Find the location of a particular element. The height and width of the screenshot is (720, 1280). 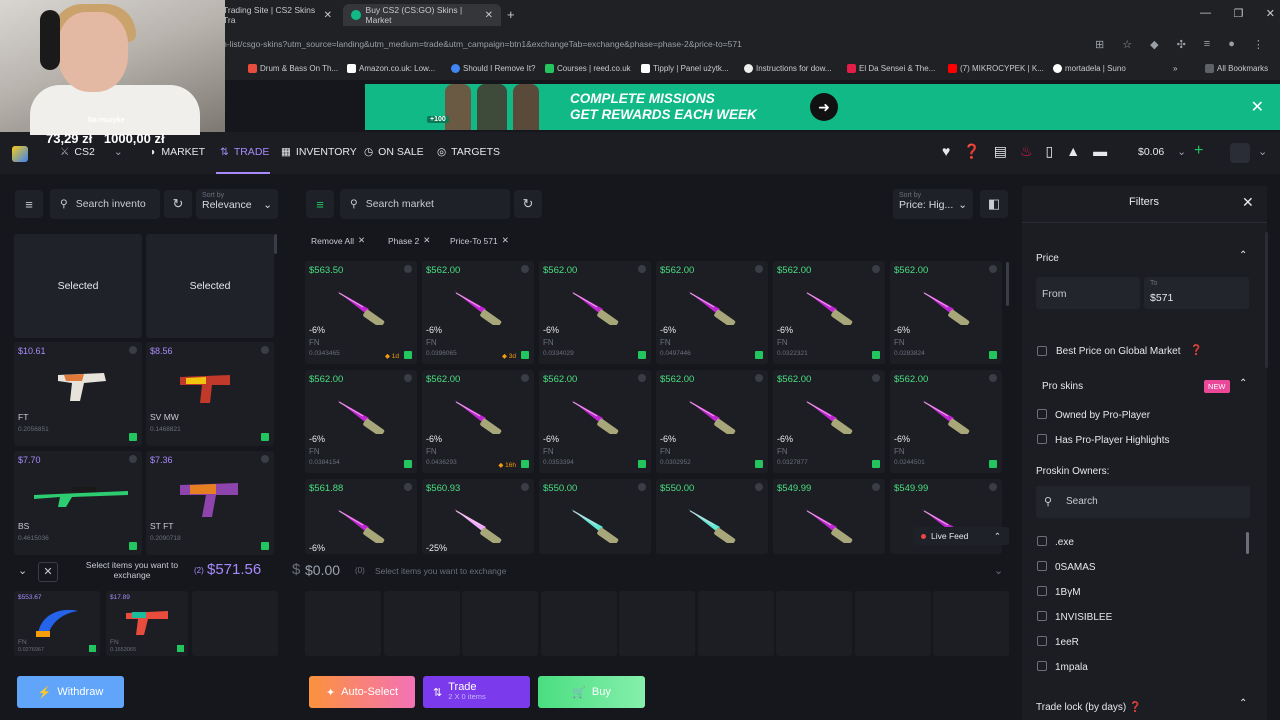

filter-chip-phase: Phase 2 ✕ is located at coordinates (409, 240).